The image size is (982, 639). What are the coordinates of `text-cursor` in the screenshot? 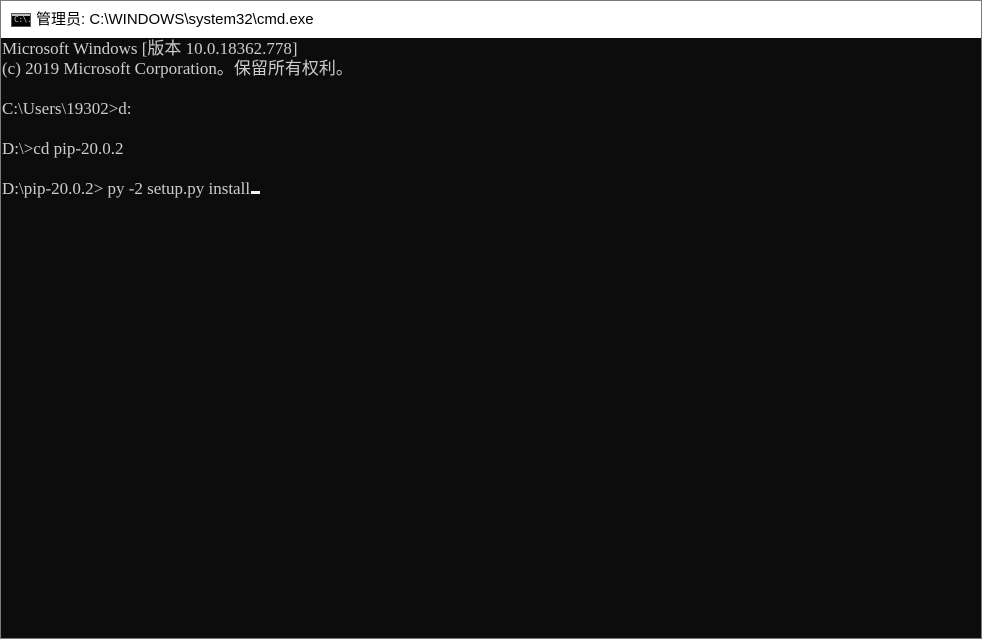 It's located at (256, 192).